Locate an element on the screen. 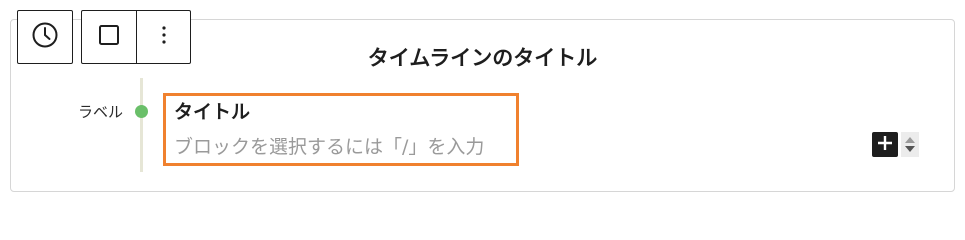 The height and width of the screenshot is (240, 965). timeline-title: タイムラインのタイトル is located at coordinates (482, 57).